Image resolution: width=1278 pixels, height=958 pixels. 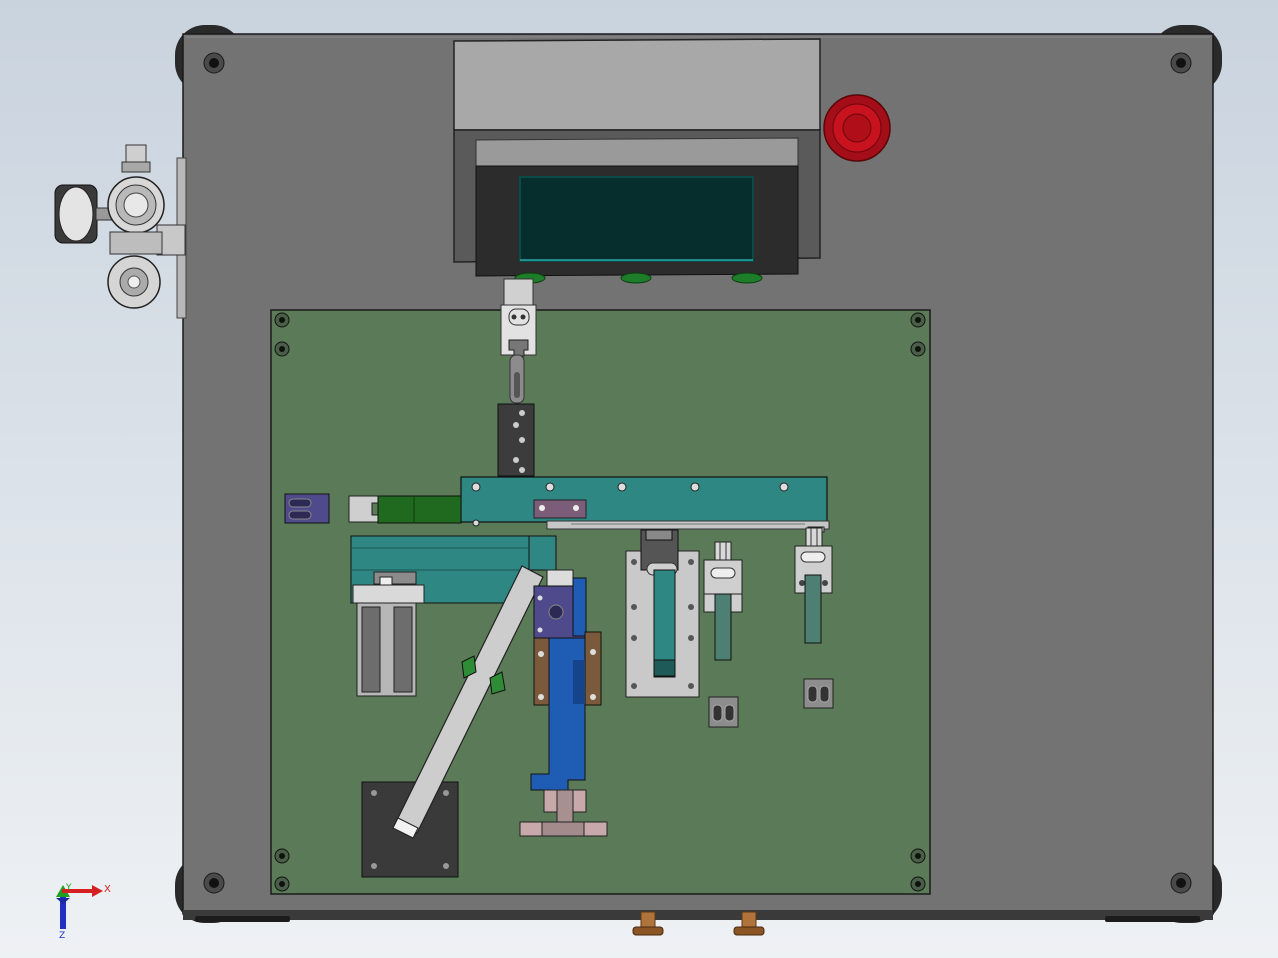 I want to click on base-bottom-edge, so click(x=698, y=915).